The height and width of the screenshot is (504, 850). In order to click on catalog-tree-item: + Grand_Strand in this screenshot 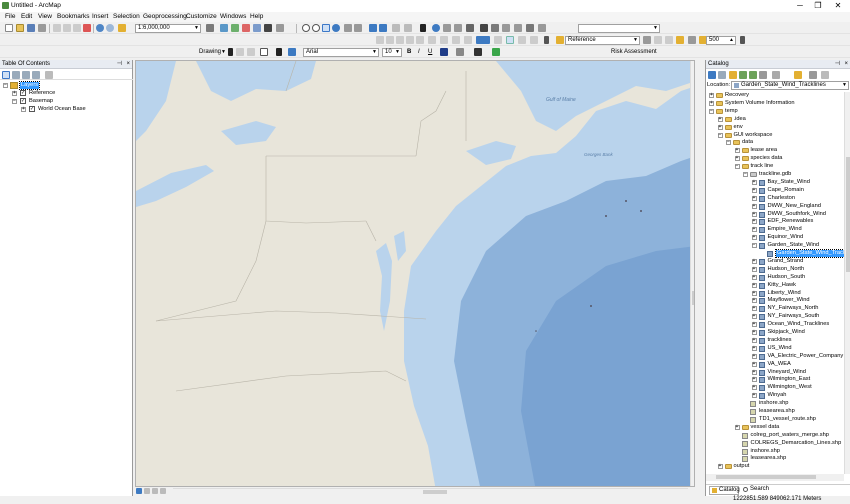, I will do `click(775, 262)`.